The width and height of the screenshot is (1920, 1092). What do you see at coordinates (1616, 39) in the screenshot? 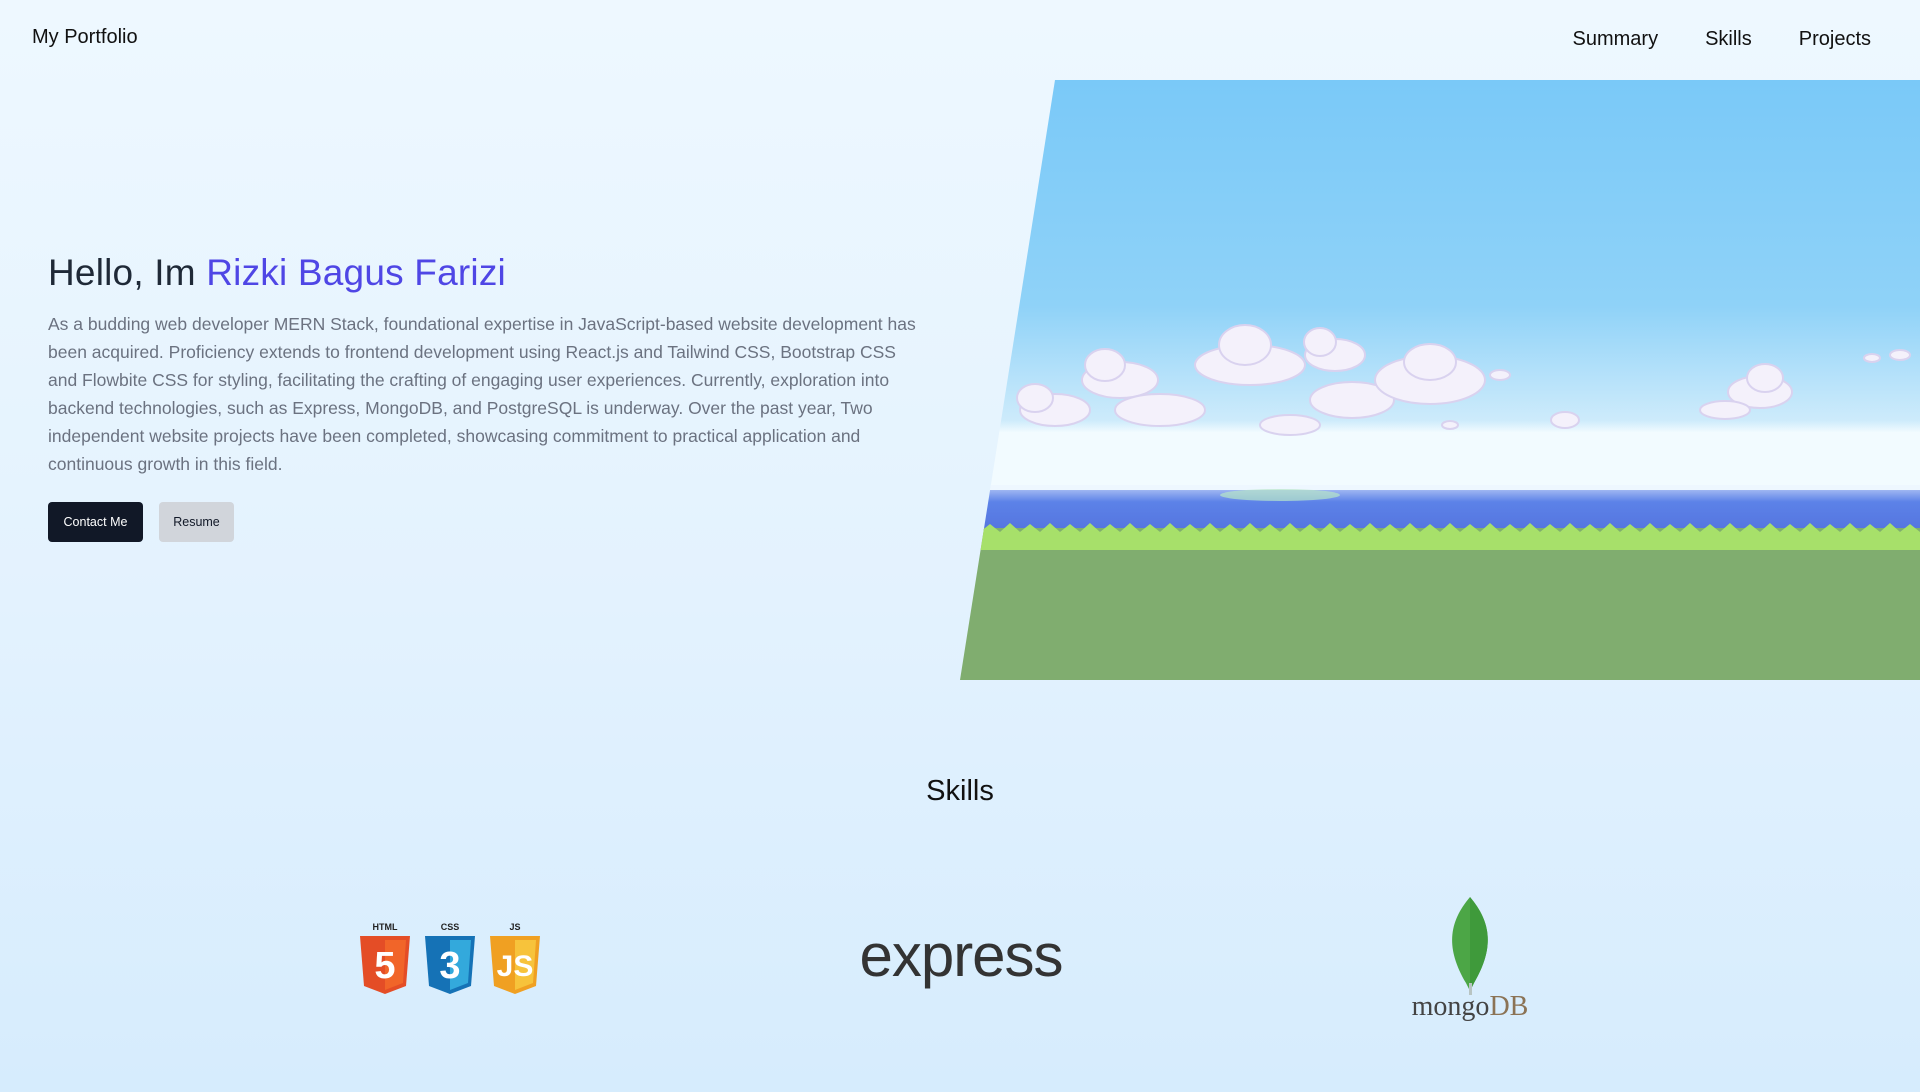
I see `nav-summary: Summary` at bounding box center [1616, 39].